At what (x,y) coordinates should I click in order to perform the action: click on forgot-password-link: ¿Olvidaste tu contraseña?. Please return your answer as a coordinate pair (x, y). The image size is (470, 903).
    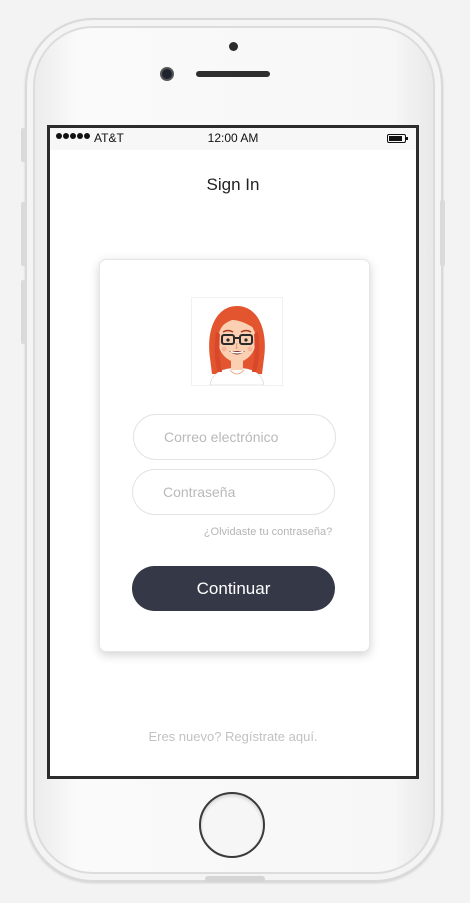
    Looking at the image, I should click on (234, 532).